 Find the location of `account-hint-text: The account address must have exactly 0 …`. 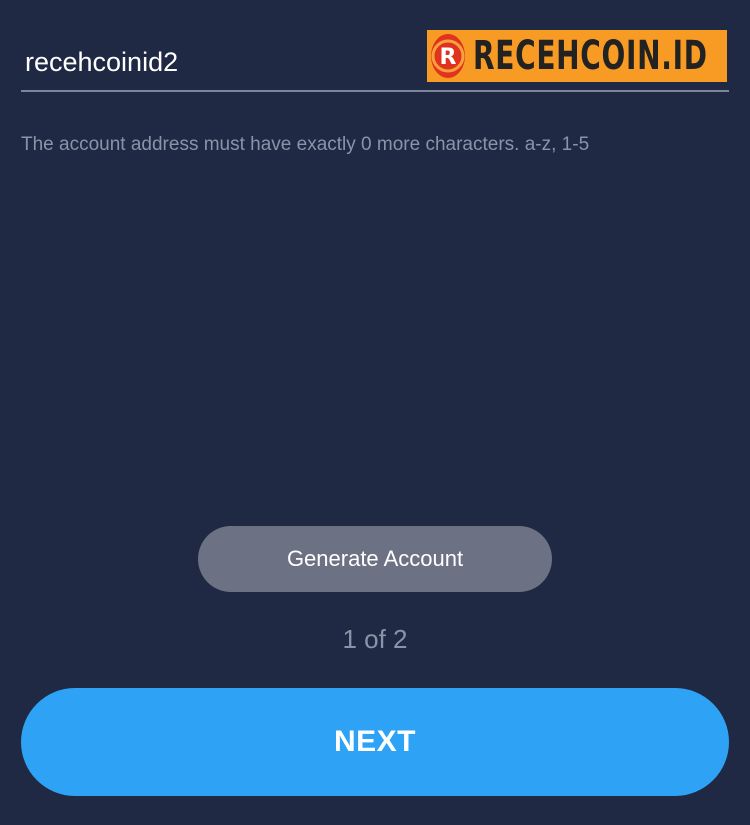

account-hint-text: The account address must have exactly 0 … is located at coordinates (305, 144).